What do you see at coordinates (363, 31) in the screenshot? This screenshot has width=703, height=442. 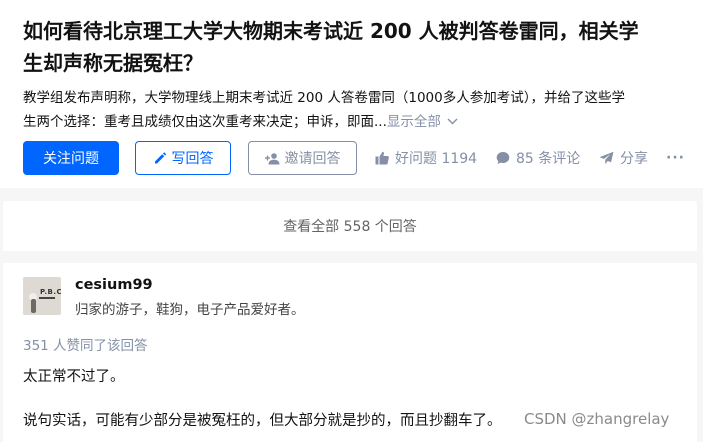 I see `question-title-line1: 如何看待北京理工大学大物期末考试近 200 人被判答卷雷同，相关学` at bounding box center [363, 31].